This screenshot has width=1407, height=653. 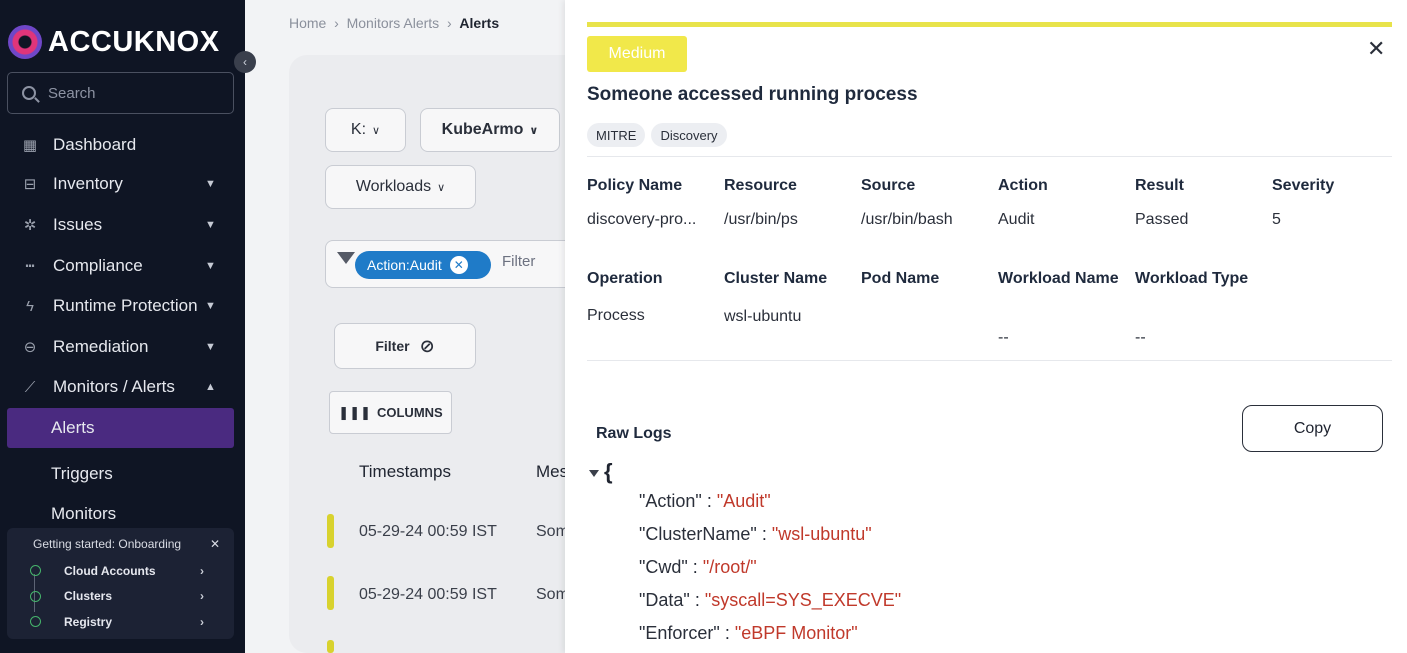 I want to click on sidebar-item-compliance: ┅ Compliance ▼, so click(x=122, y=266).